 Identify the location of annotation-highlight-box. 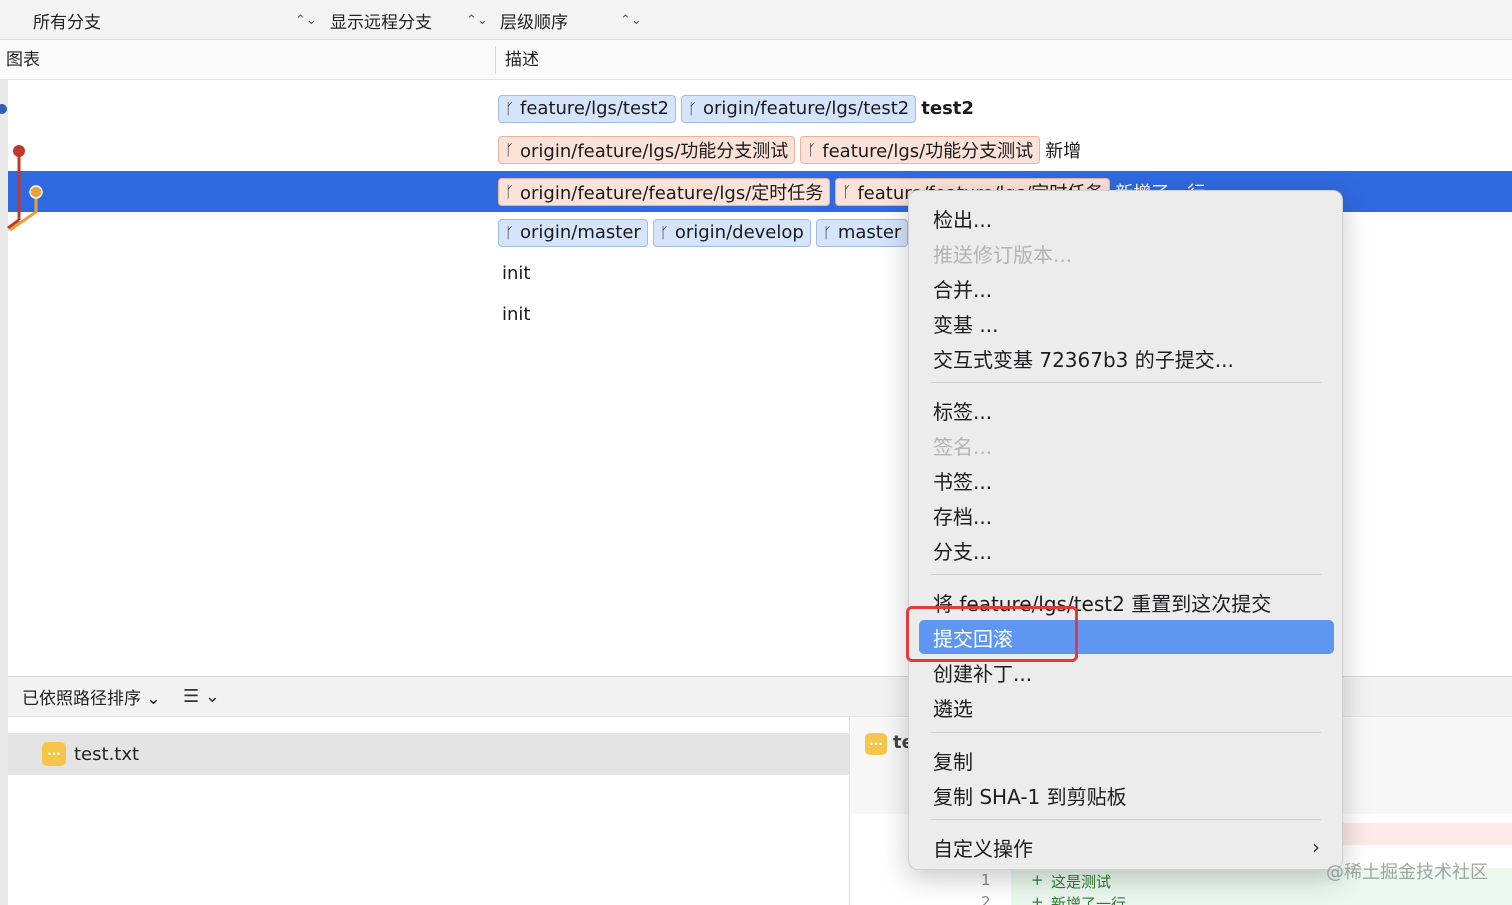
(992, 634).